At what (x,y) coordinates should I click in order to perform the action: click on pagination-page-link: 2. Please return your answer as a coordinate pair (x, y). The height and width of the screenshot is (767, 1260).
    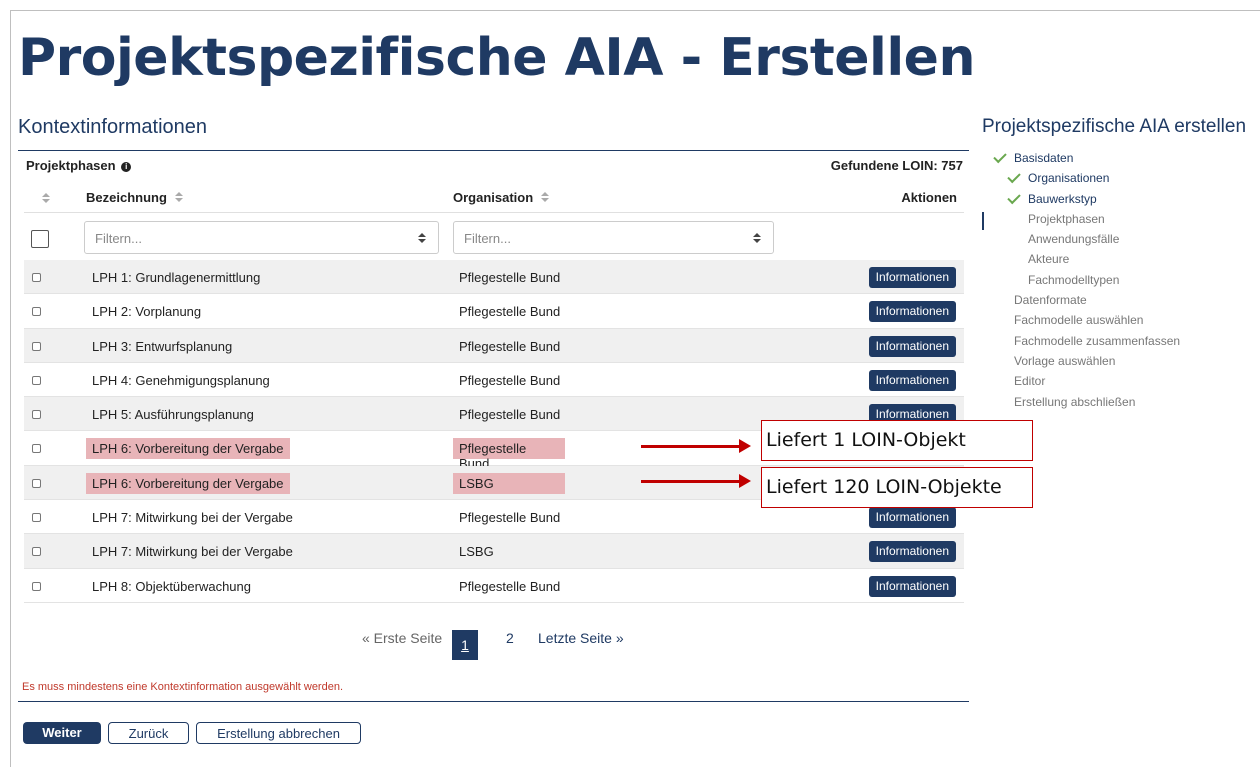
    Looking at the image, I should click on (510, 638).